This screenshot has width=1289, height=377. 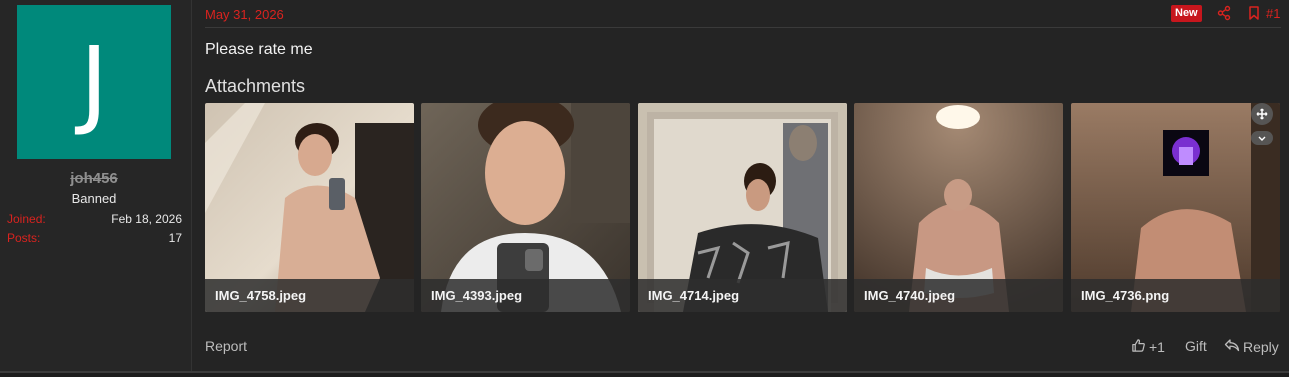 I want to click on attachment-thumbnail: IMG_4393.jpeg, so click(x=525, y=207).